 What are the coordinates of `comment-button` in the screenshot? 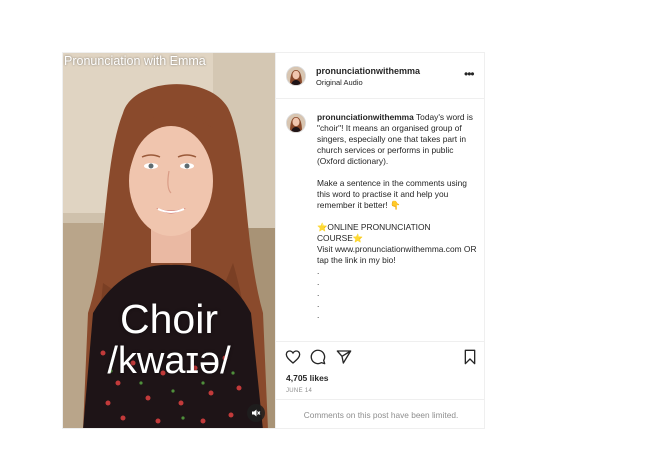 It's located at (318, 357).